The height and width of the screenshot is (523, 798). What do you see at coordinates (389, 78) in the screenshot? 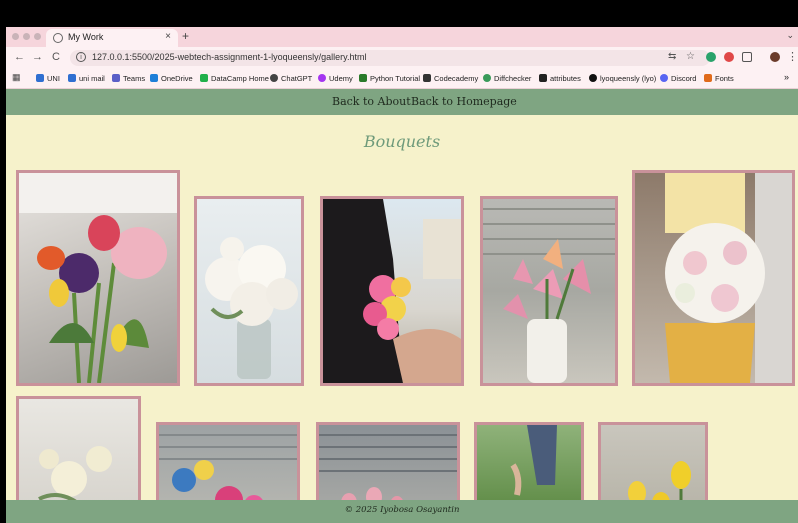
I see `bookmark-item: Python Tutorial` at bounding box center [389, 78].